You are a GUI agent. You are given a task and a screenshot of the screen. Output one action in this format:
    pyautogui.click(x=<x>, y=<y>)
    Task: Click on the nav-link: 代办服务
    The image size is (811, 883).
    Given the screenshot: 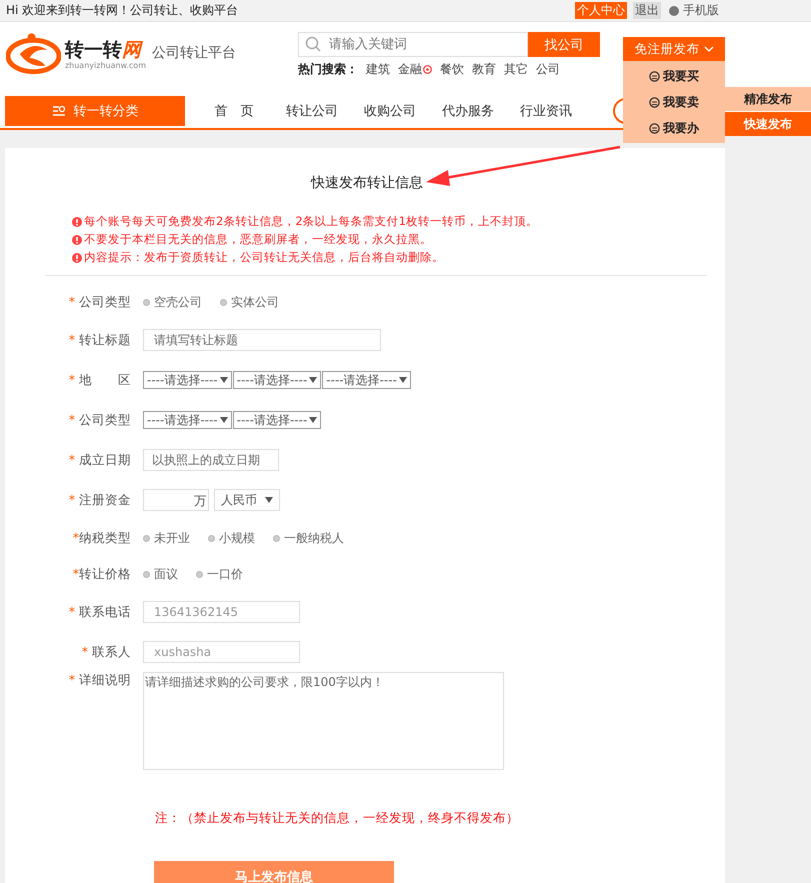 What is the action you would take?
    pyautogui.click(x=468, y=111)
    